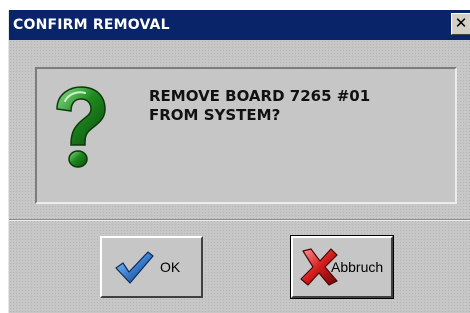  Describe the element at coordinates (357, 267) in the screenshot. I see `abbruch-button-label: Abbruch` at that location.